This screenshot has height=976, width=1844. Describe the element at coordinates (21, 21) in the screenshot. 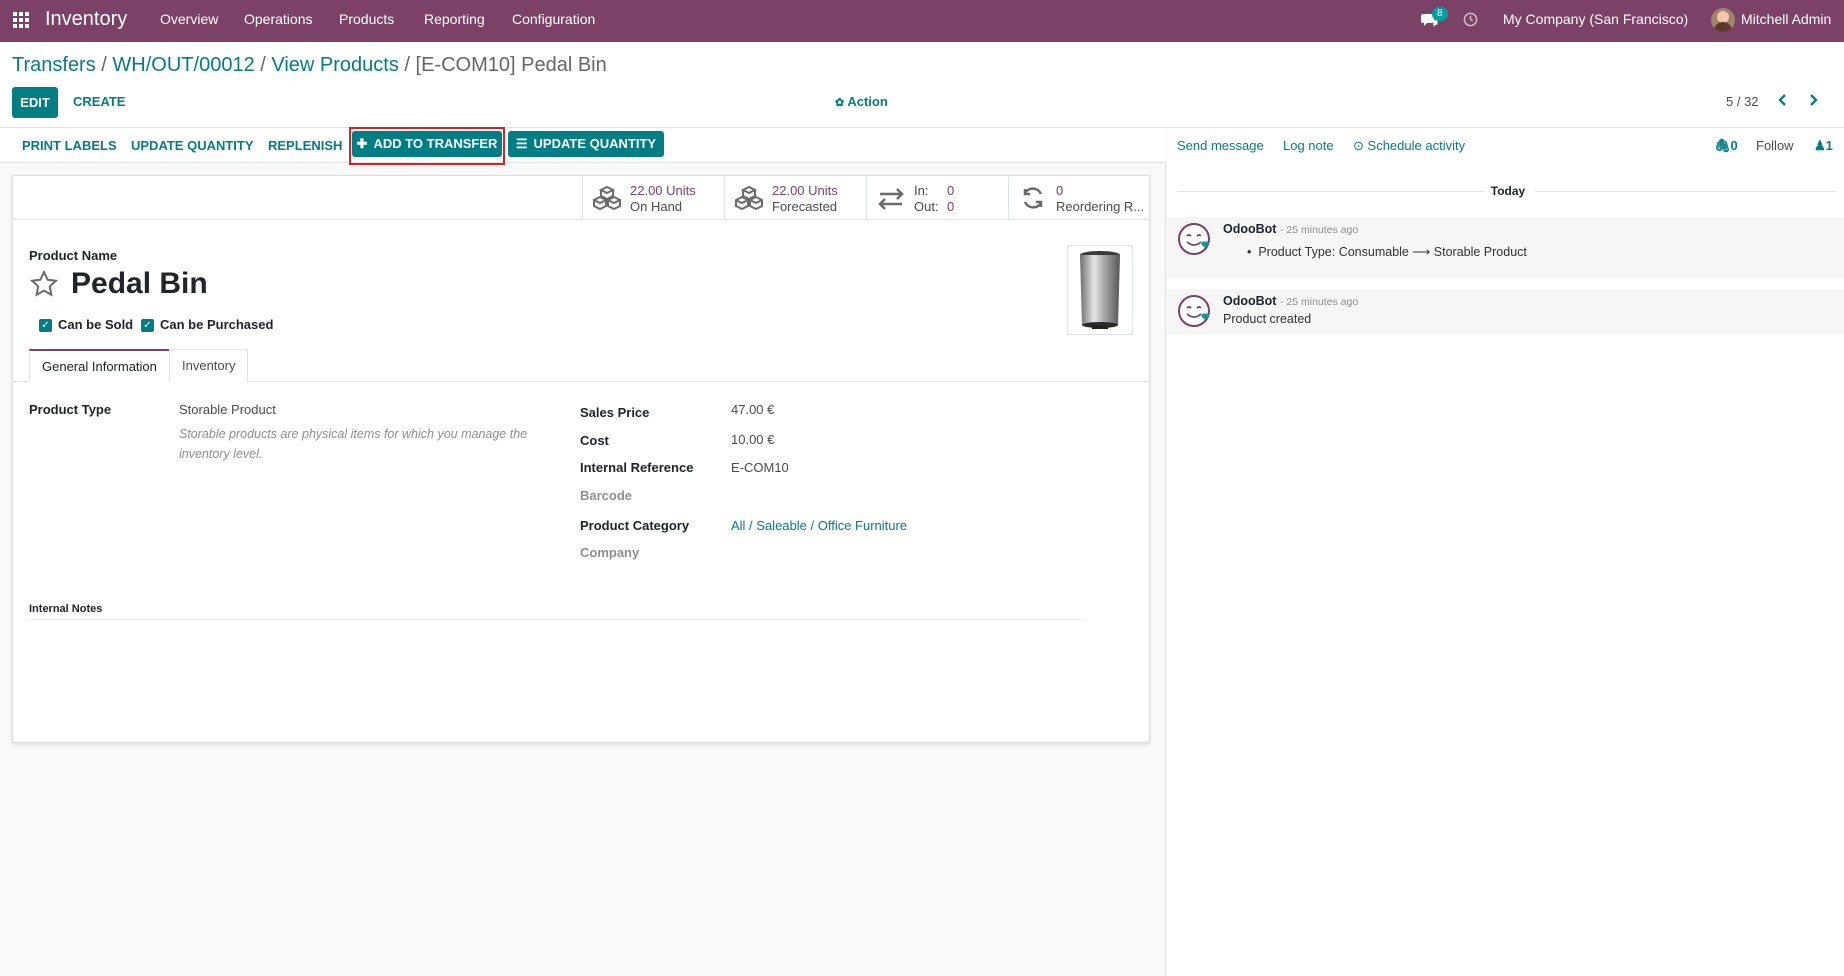

I see `apps-menu-icon` at that location.